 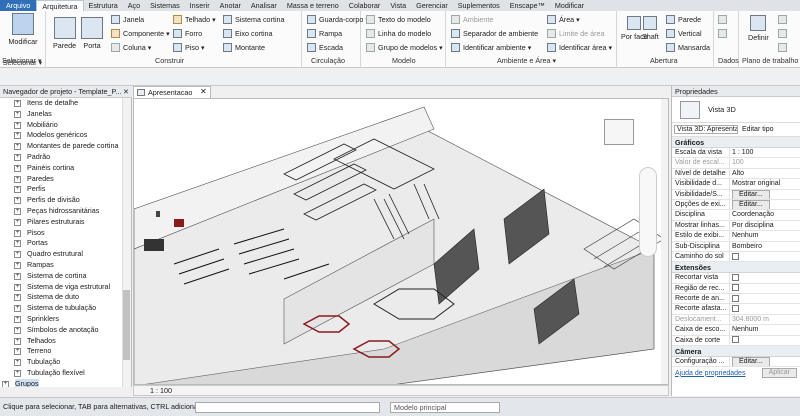 What do you see at coordinates (784, 47) in the screenshot?
I see `viewer-button` at bounding box center [784, 47].